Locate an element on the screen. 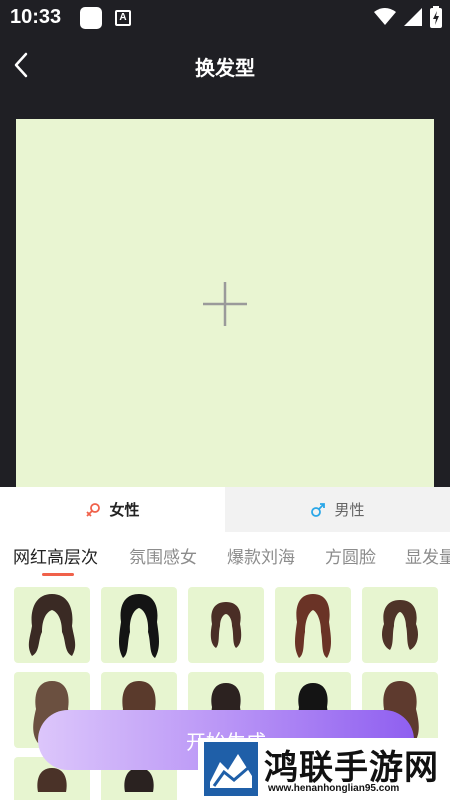  watermark-url: www.henanhonglian95.com is located at coordinates (334, 788).